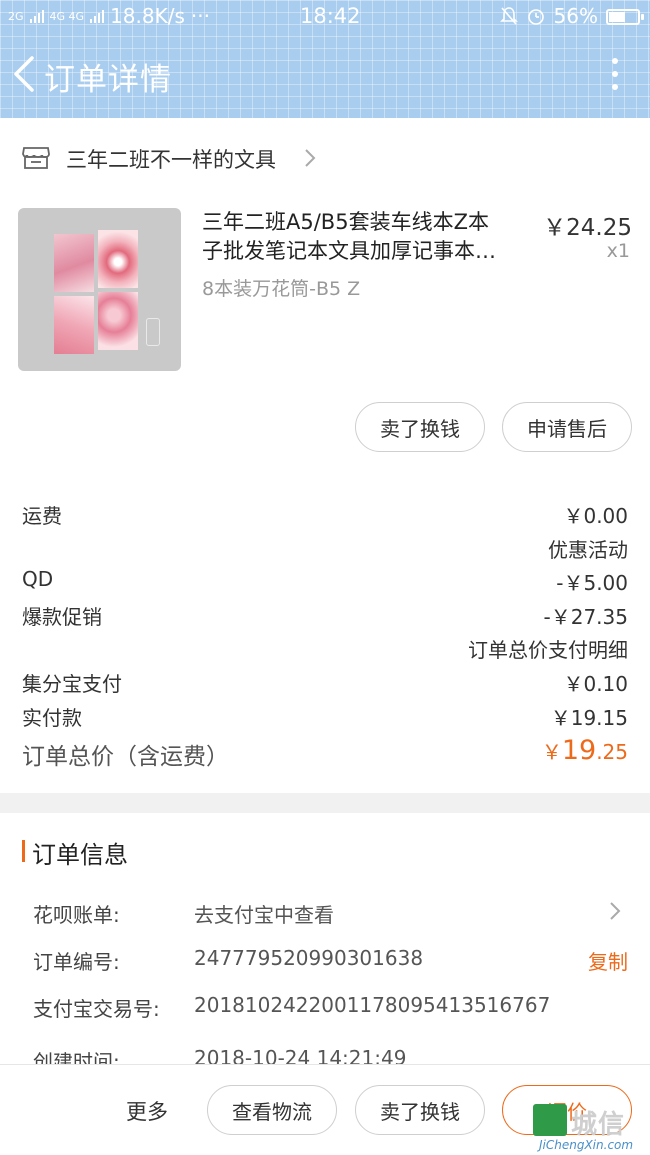 The image size is (650, 1155). What do you see at coordinates (108, 80) in the screenshot?
I see `page-title: 订单详情` at bounding box center [108, 80].